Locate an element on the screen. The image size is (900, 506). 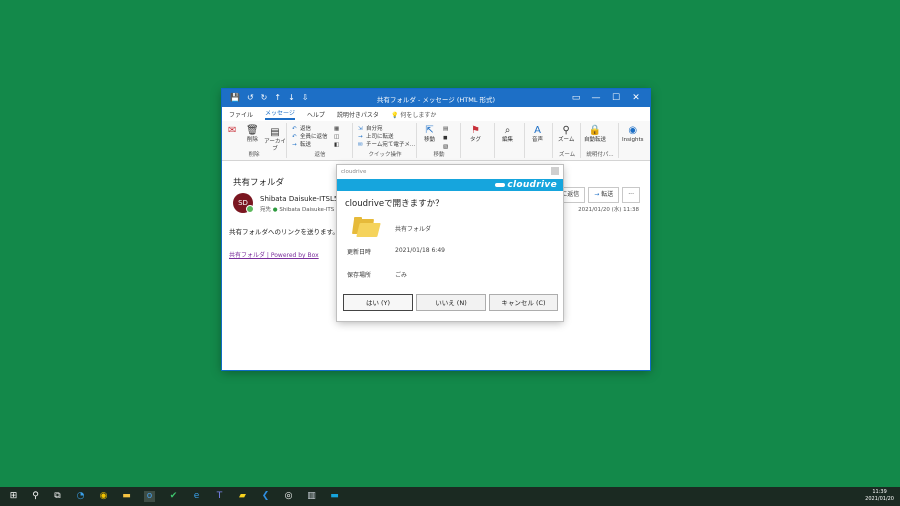
sticky-notes-icon: ▰ is located at coordinates (242, 496).